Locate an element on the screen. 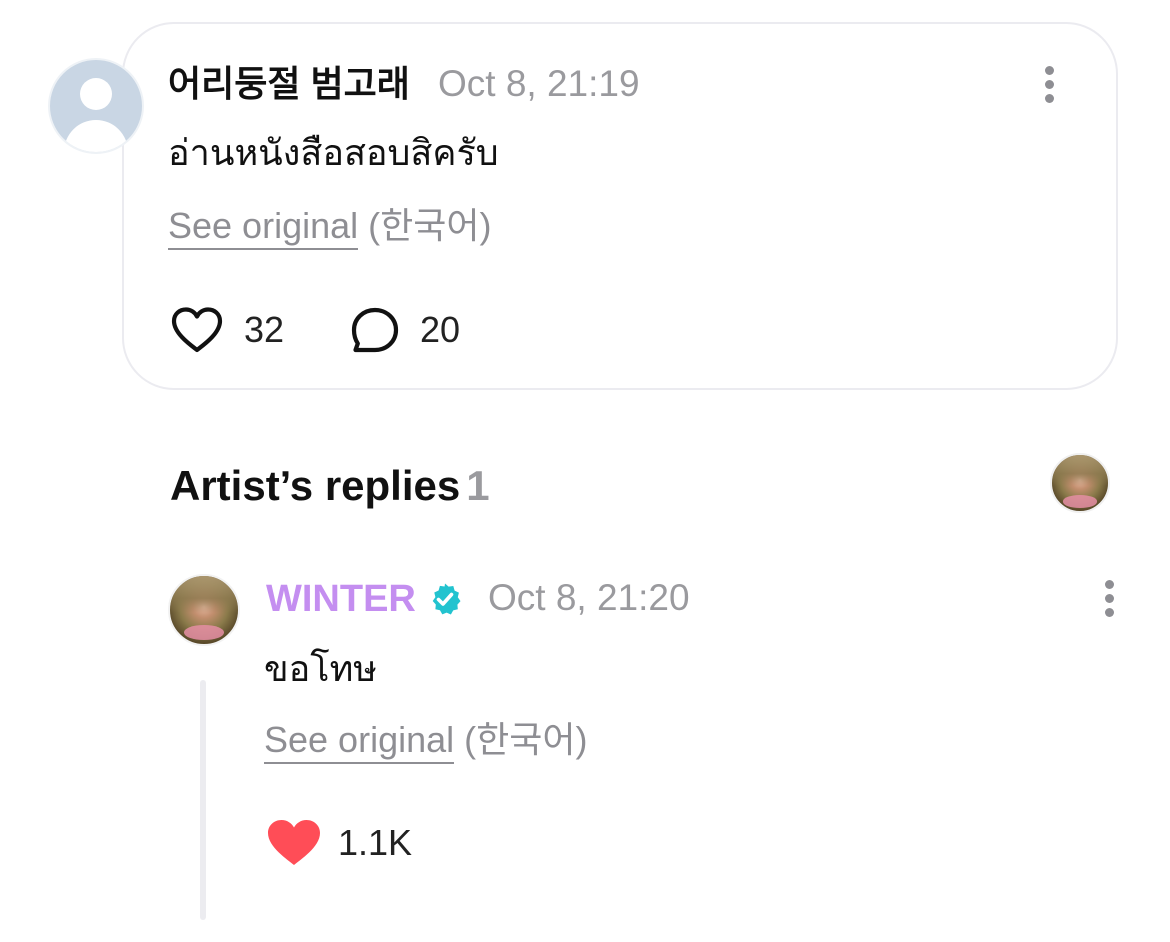 The image size is (1170, 942). like-count: 32 is located at coordinates (264, 329).